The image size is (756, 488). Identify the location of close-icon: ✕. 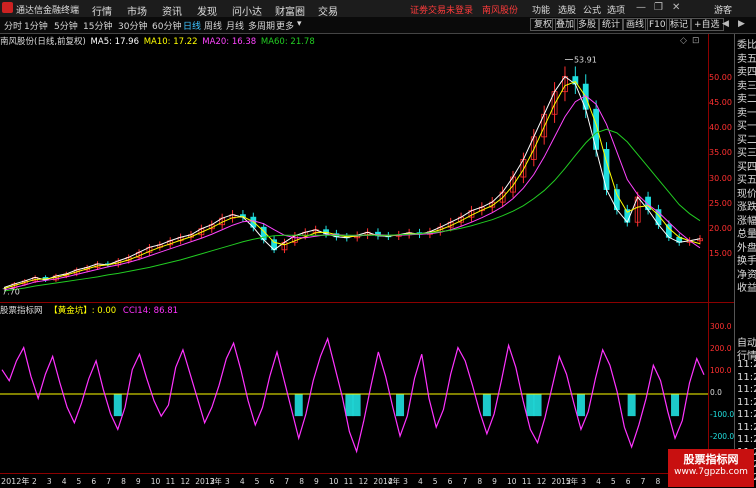
(676, 7).